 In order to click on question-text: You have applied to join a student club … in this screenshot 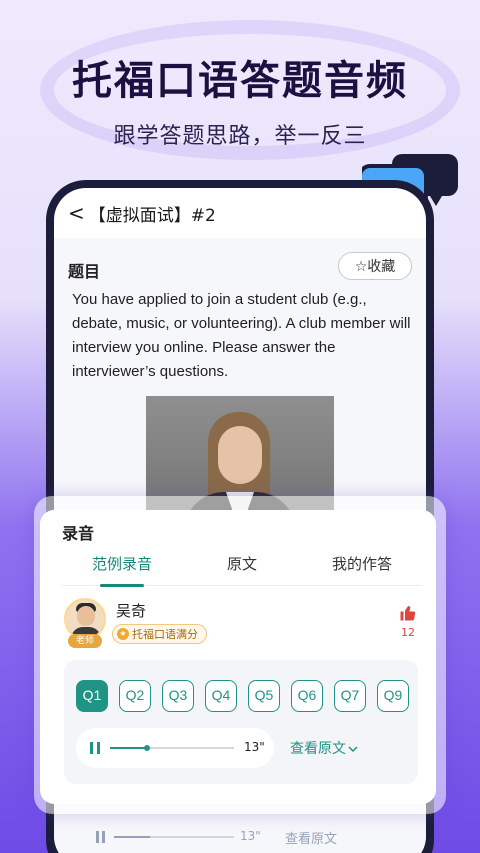, I will do `click(241, 335)`.